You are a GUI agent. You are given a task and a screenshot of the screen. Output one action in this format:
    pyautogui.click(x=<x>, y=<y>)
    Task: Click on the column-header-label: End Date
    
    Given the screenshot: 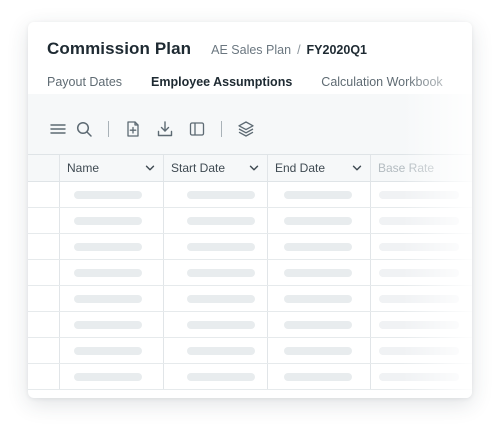 What is the action you would take?
    pyautogui.click(x=300, y=168)
    